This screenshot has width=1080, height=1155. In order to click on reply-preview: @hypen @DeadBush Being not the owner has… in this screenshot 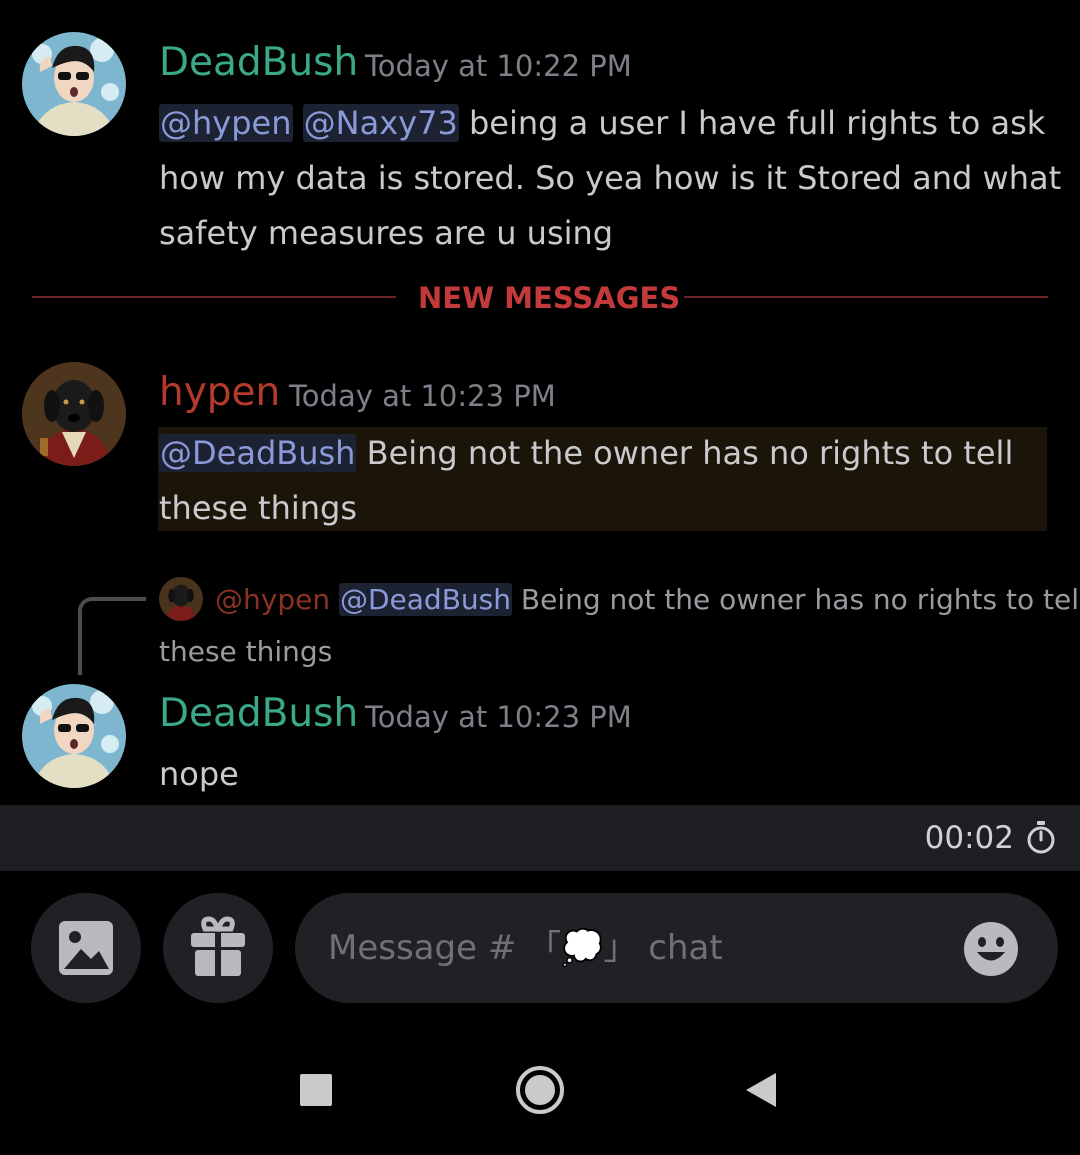, I will do `click(619, 626)`.